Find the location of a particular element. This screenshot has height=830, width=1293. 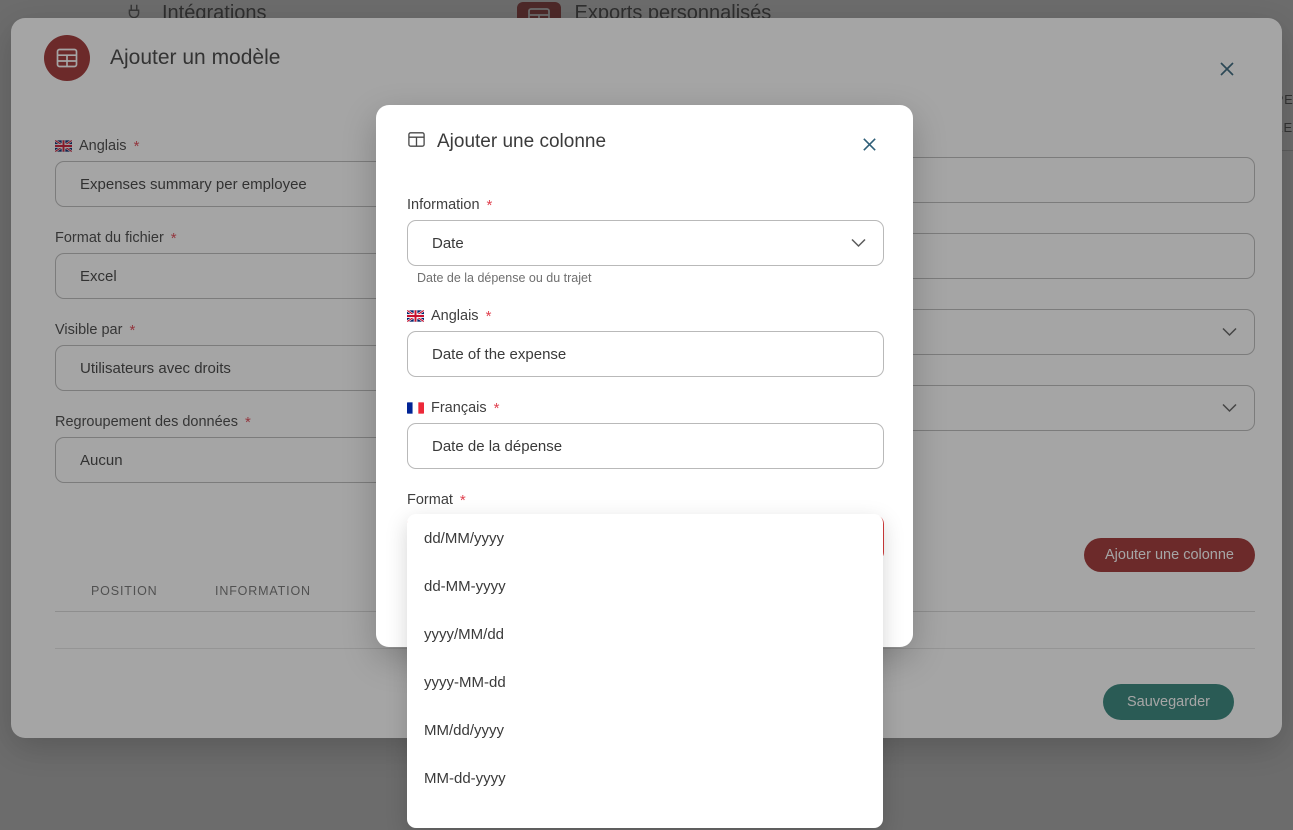

add-column-modal-header: Ajouter une colonne is located at coordinates (506, 142).